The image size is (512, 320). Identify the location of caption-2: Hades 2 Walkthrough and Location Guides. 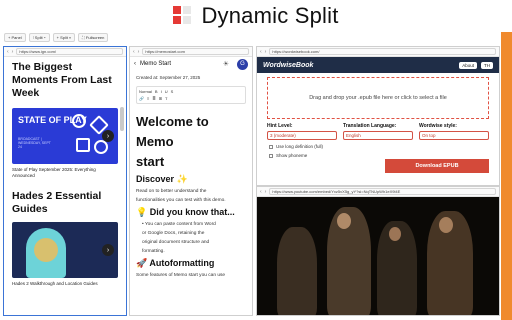
(65, 284).